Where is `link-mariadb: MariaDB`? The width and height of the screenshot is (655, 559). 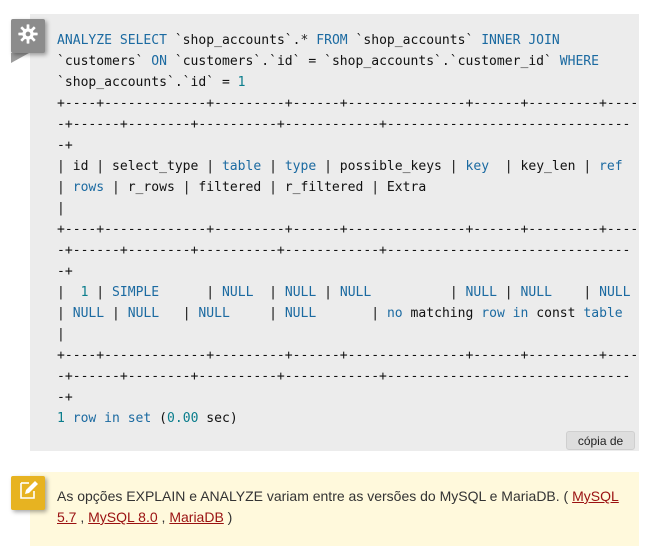
link-mariadb: MariaDB is located at coordinates (196, 517).